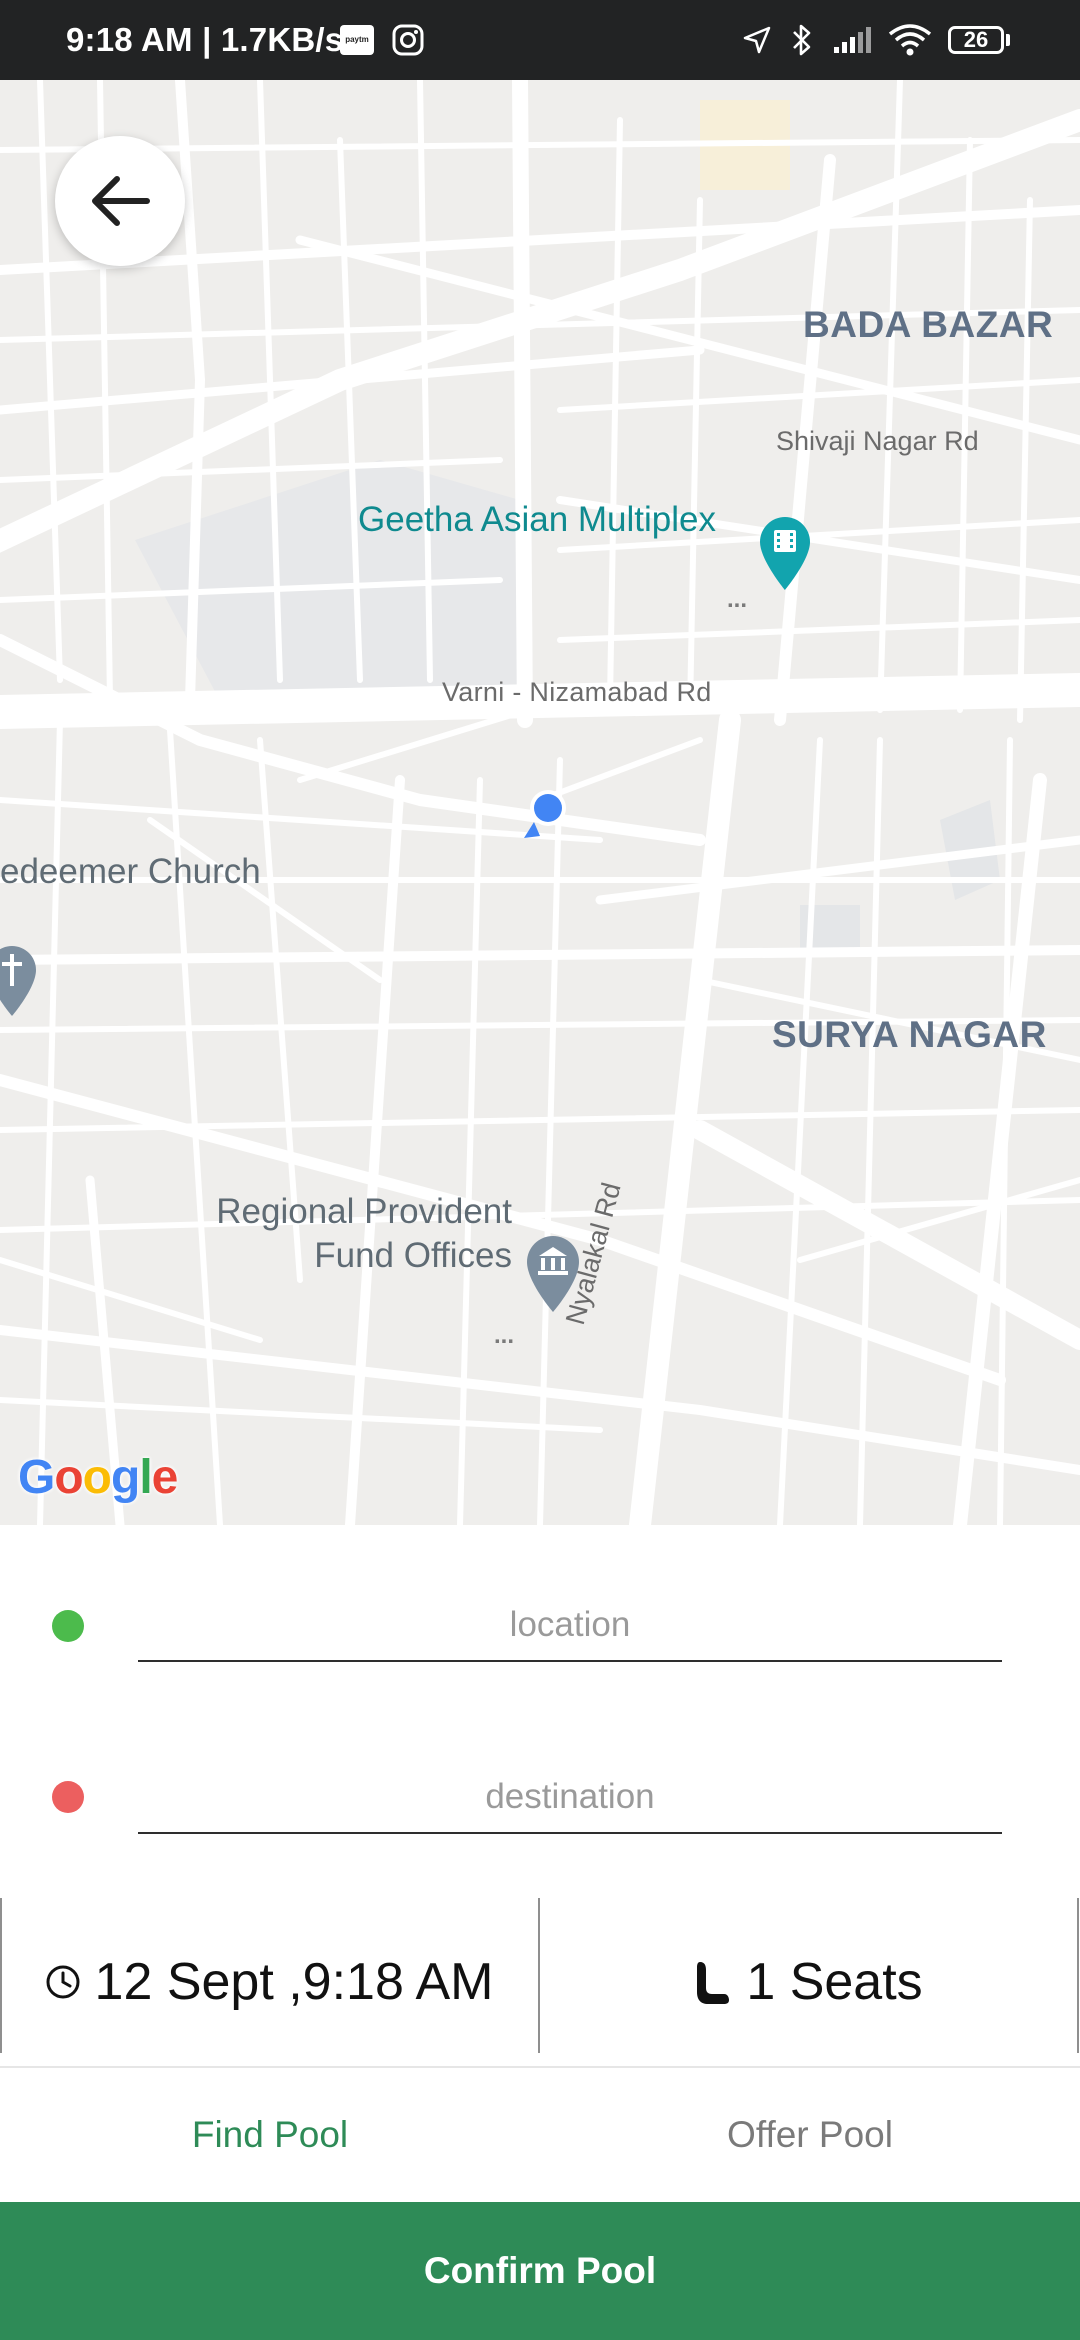 This screenshot has width=1080, height=2340. I want to click on back-button, so click(120, 201).